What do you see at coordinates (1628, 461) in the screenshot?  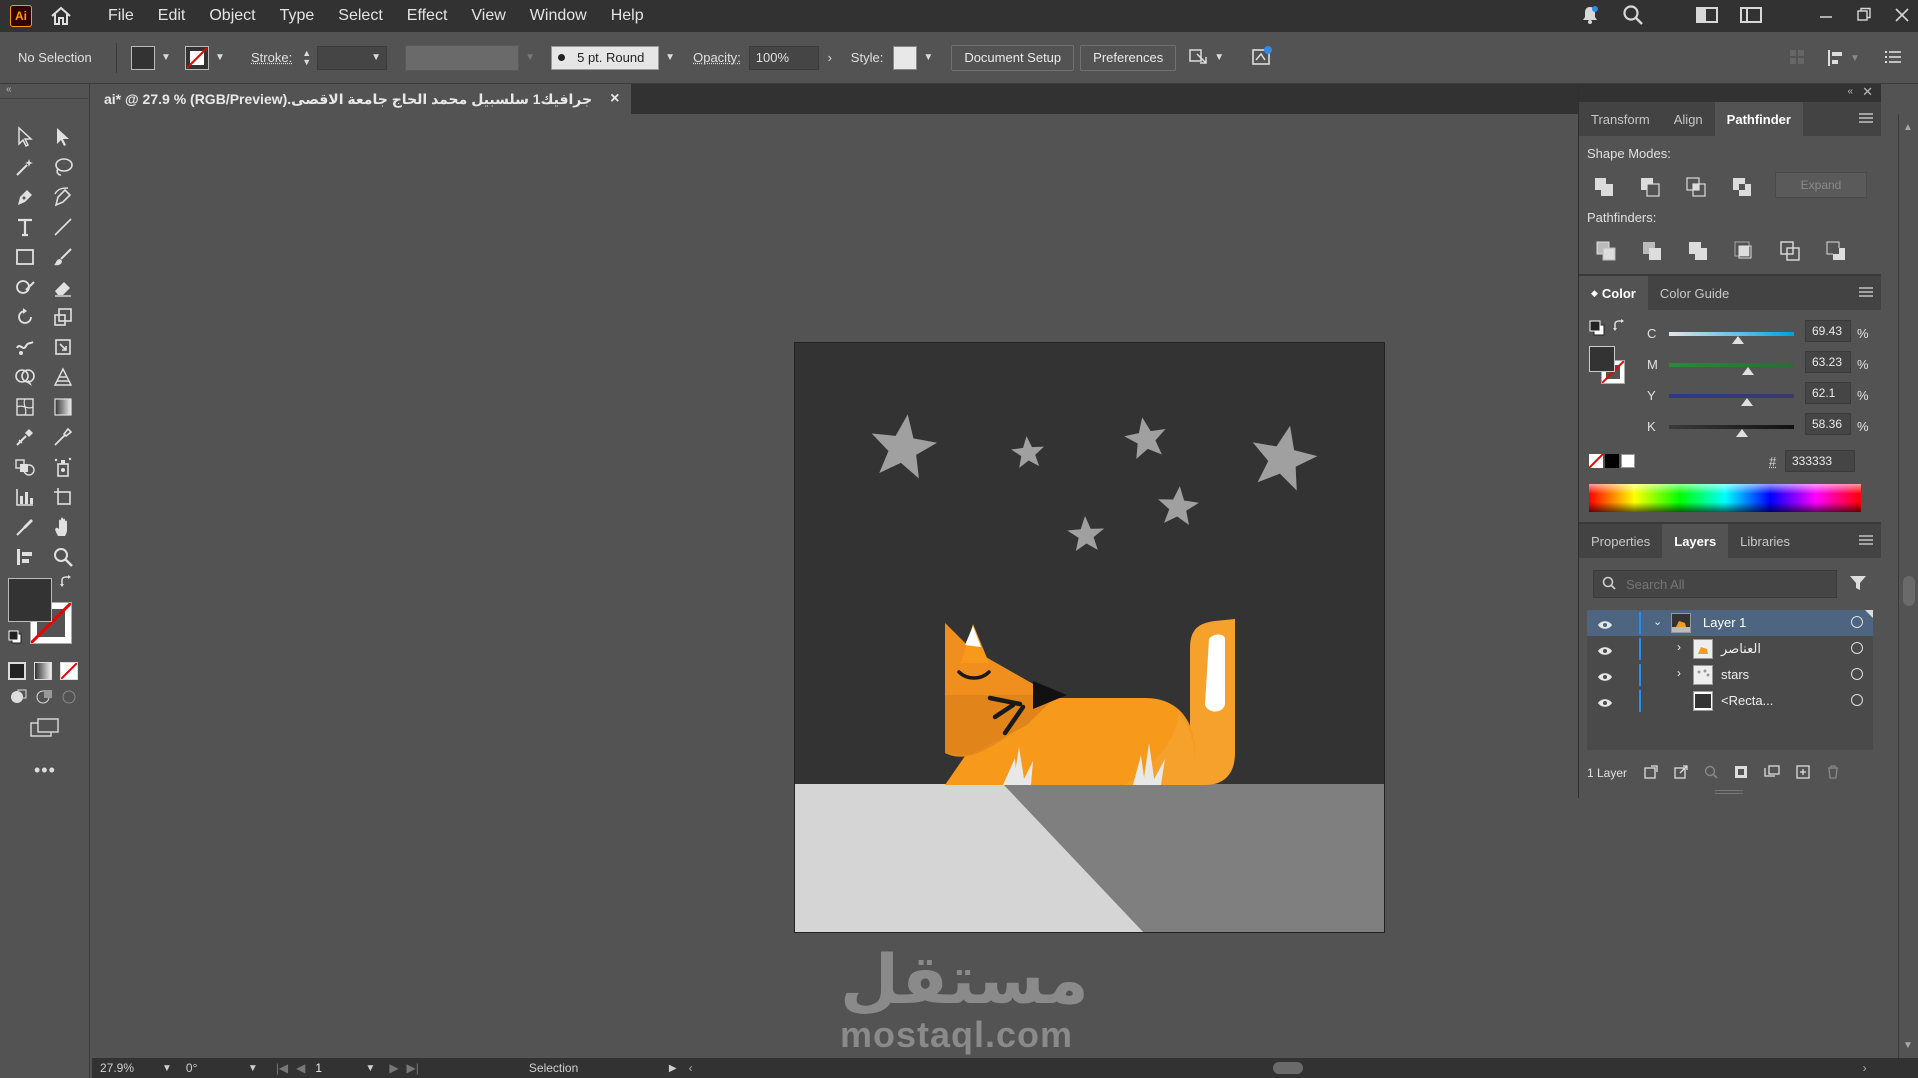 I see `white-swatch` at bounding box center [1628, 461].